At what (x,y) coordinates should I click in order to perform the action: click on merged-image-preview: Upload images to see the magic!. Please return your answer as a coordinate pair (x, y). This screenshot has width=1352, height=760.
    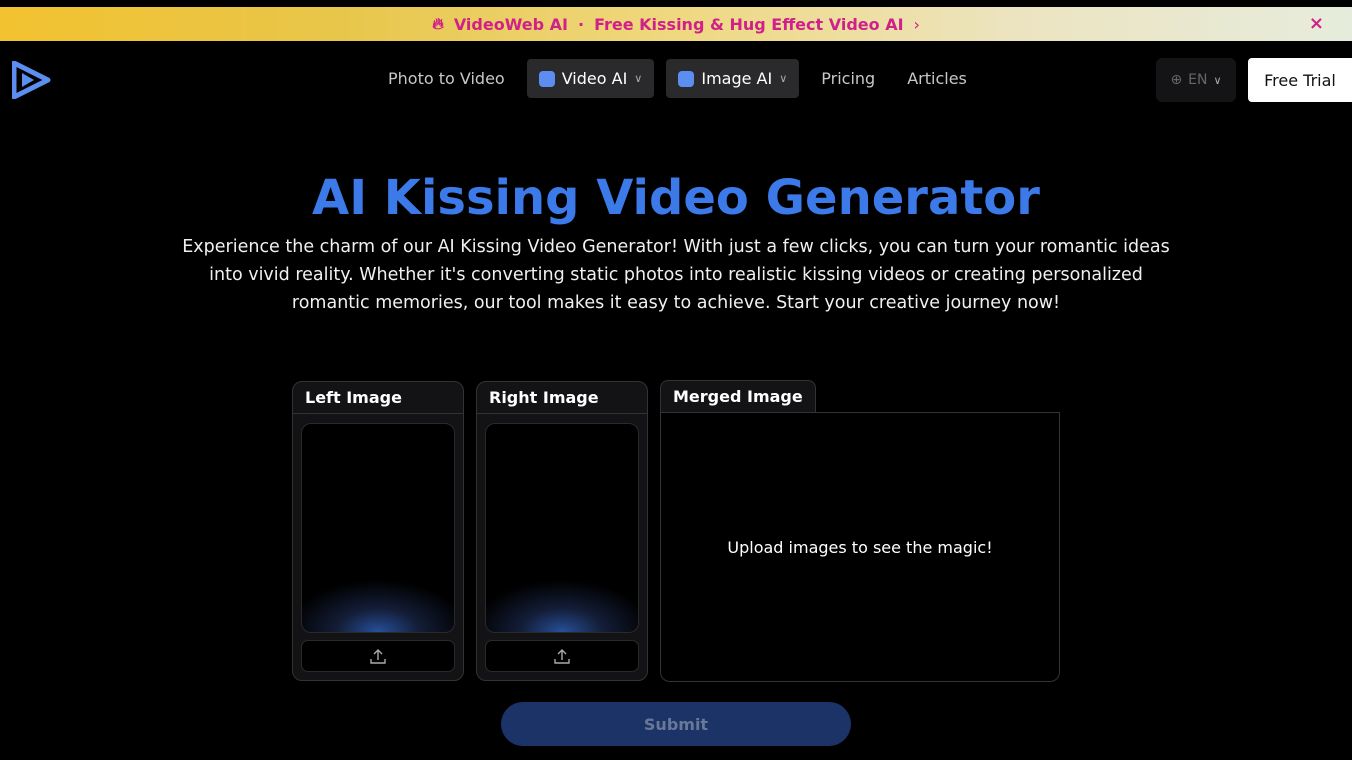
    Looking at the image, I should click on (860, 547).